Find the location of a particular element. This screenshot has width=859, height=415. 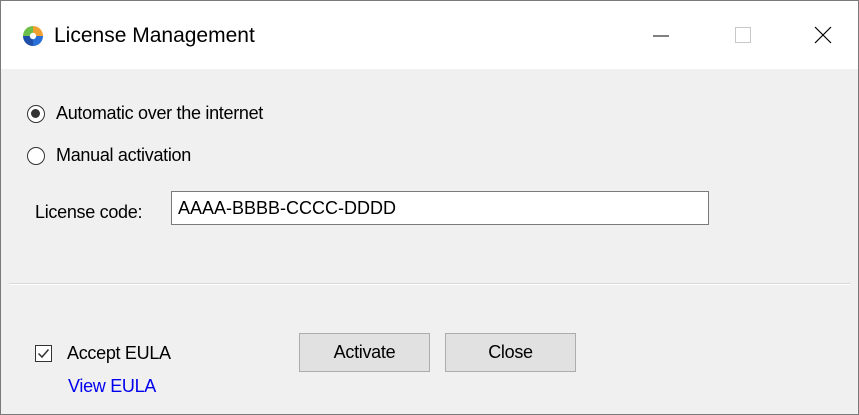

maximize-icon is located at coordinates (743, 35).